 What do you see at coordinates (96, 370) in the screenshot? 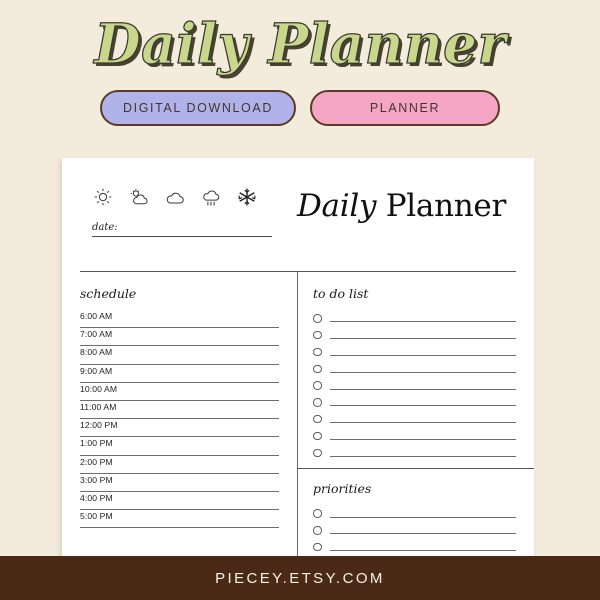
I see `schedule-time-label: 9:00 AM` at bounding box center [96, 370].